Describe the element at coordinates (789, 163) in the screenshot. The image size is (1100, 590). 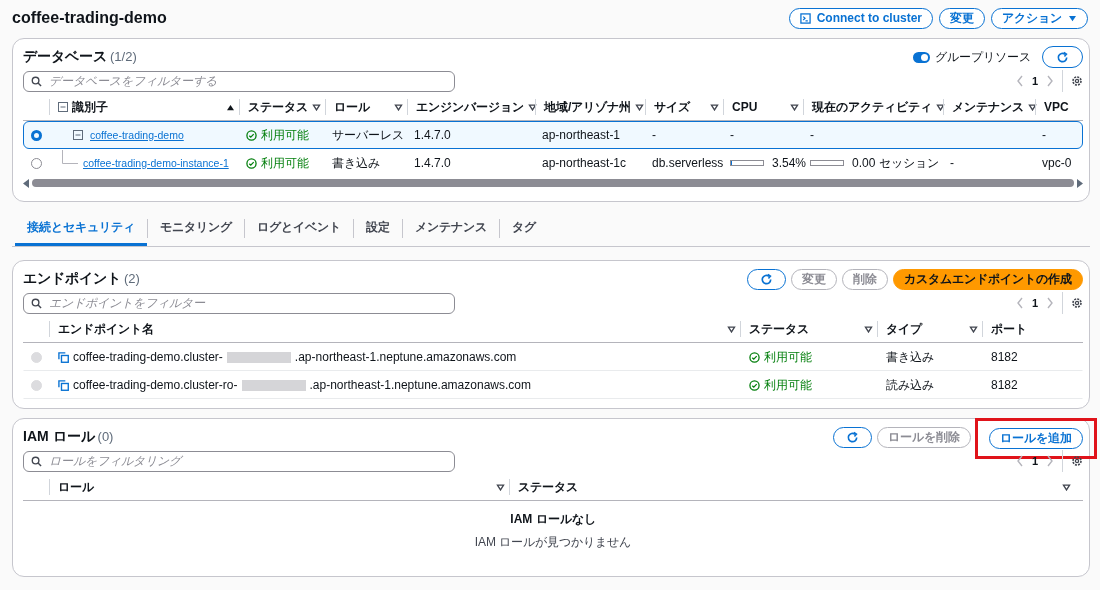
I see `meter-value: 3.54%` at that location.